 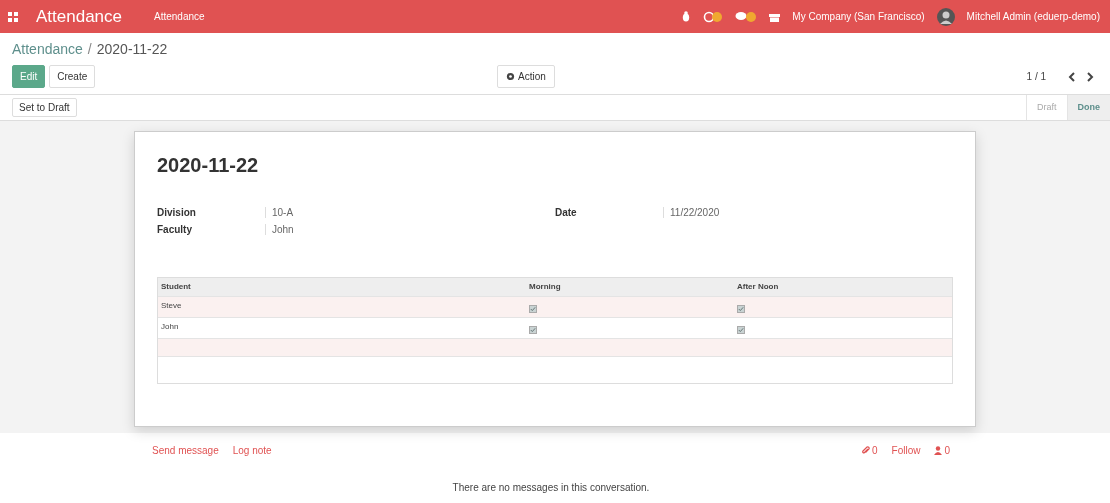 What do you see at coordinates (938, 450) in the screenshot?
I see `person-icon` at bounding box center [938, 450].